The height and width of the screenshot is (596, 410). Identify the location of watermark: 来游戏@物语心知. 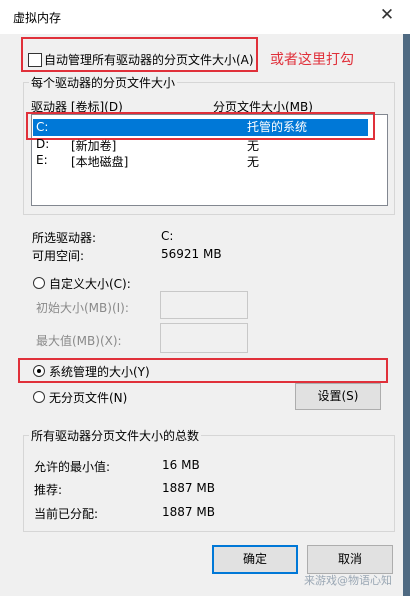
(348, 580).